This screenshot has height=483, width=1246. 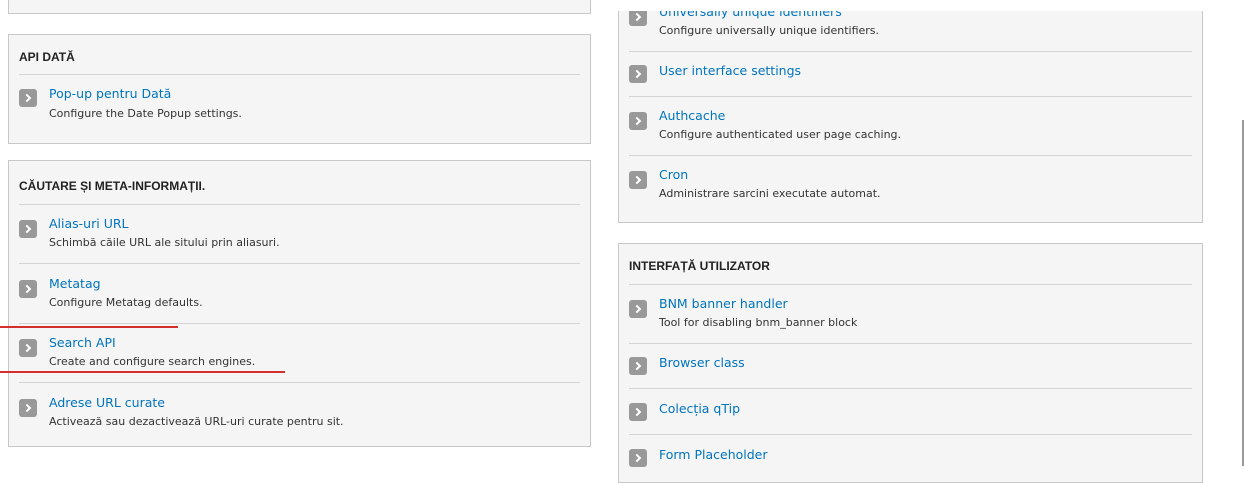 I want to click on item-description: Configure Metatag defaults., so click(x=126, y=302).